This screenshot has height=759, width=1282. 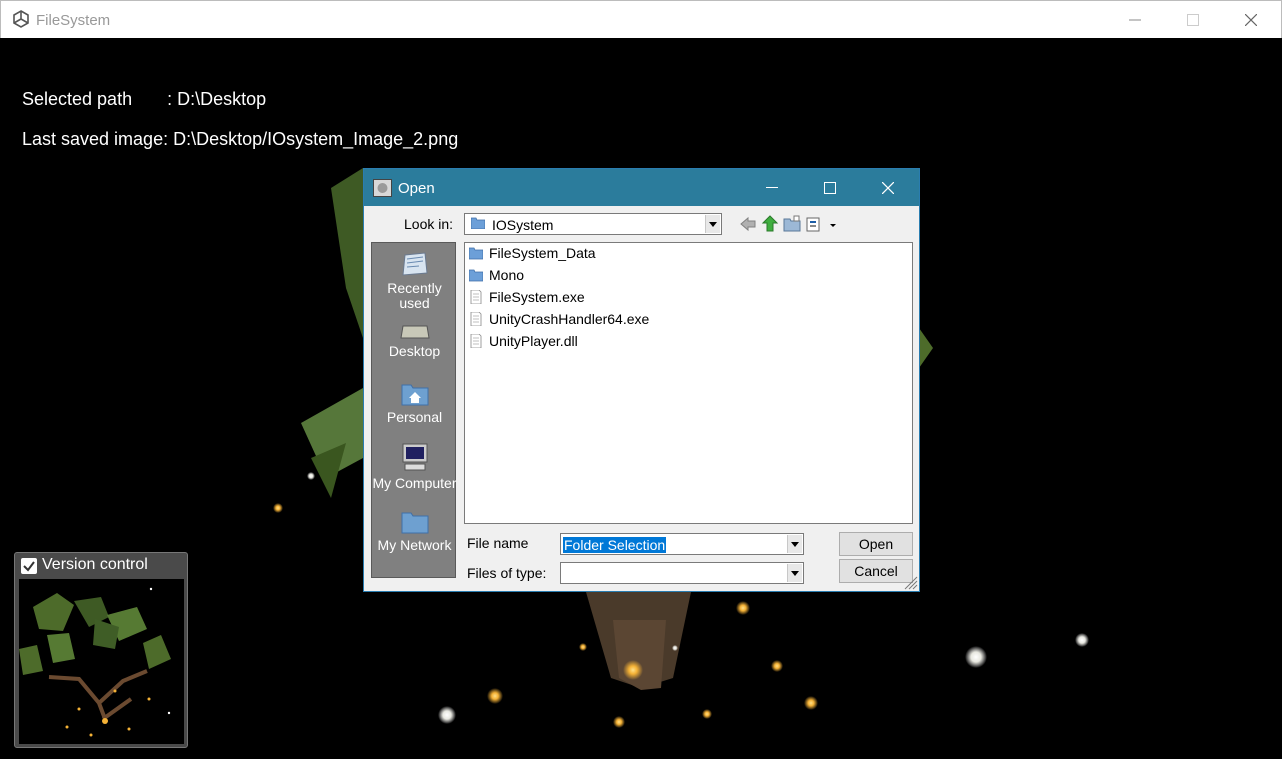 What do you see at coordinates (537, 297) in the screenshot?
I see `file-name: FileSystem.exe` at bounding box center [537, 297].